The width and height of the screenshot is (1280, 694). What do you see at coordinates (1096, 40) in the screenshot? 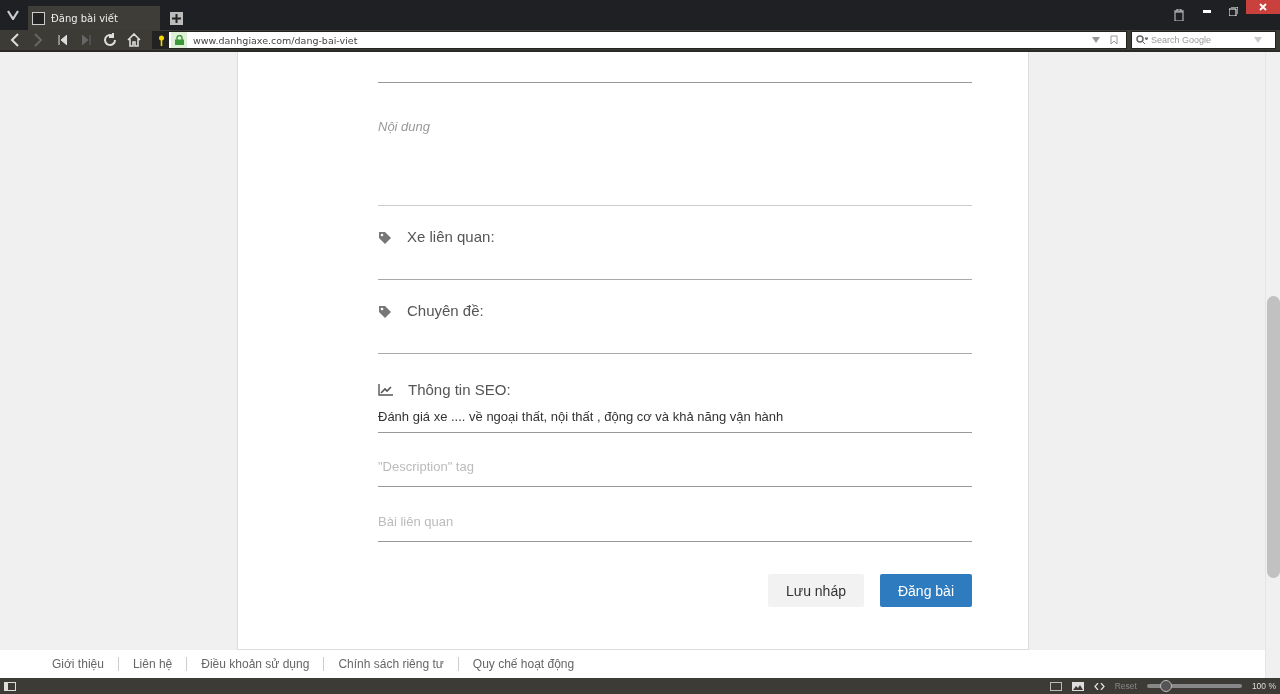
I see `dropdown-arrow-icon` at bounding box center [1096, 40].